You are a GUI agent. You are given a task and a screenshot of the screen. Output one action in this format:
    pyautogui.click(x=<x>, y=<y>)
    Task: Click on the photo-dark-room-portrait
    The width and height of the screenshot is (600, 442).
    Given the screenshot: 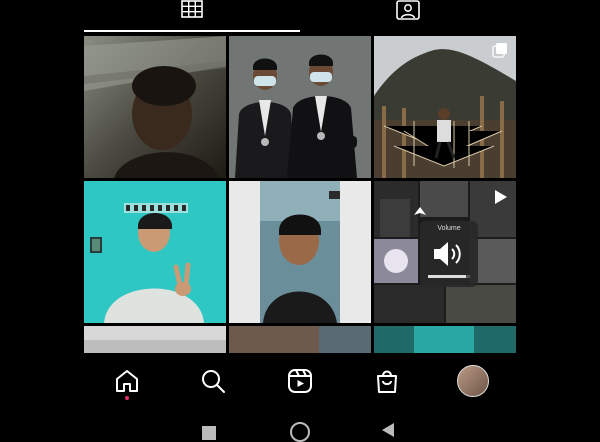 What is the action you would take?
    pyautogui.click(x=155, y=107)
    